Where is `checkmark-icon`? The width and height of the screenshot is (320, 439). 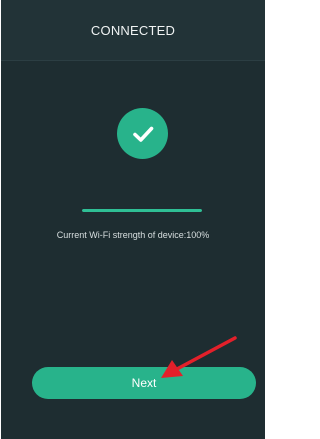
checkmark-icon is located at coordinates (142, 134).